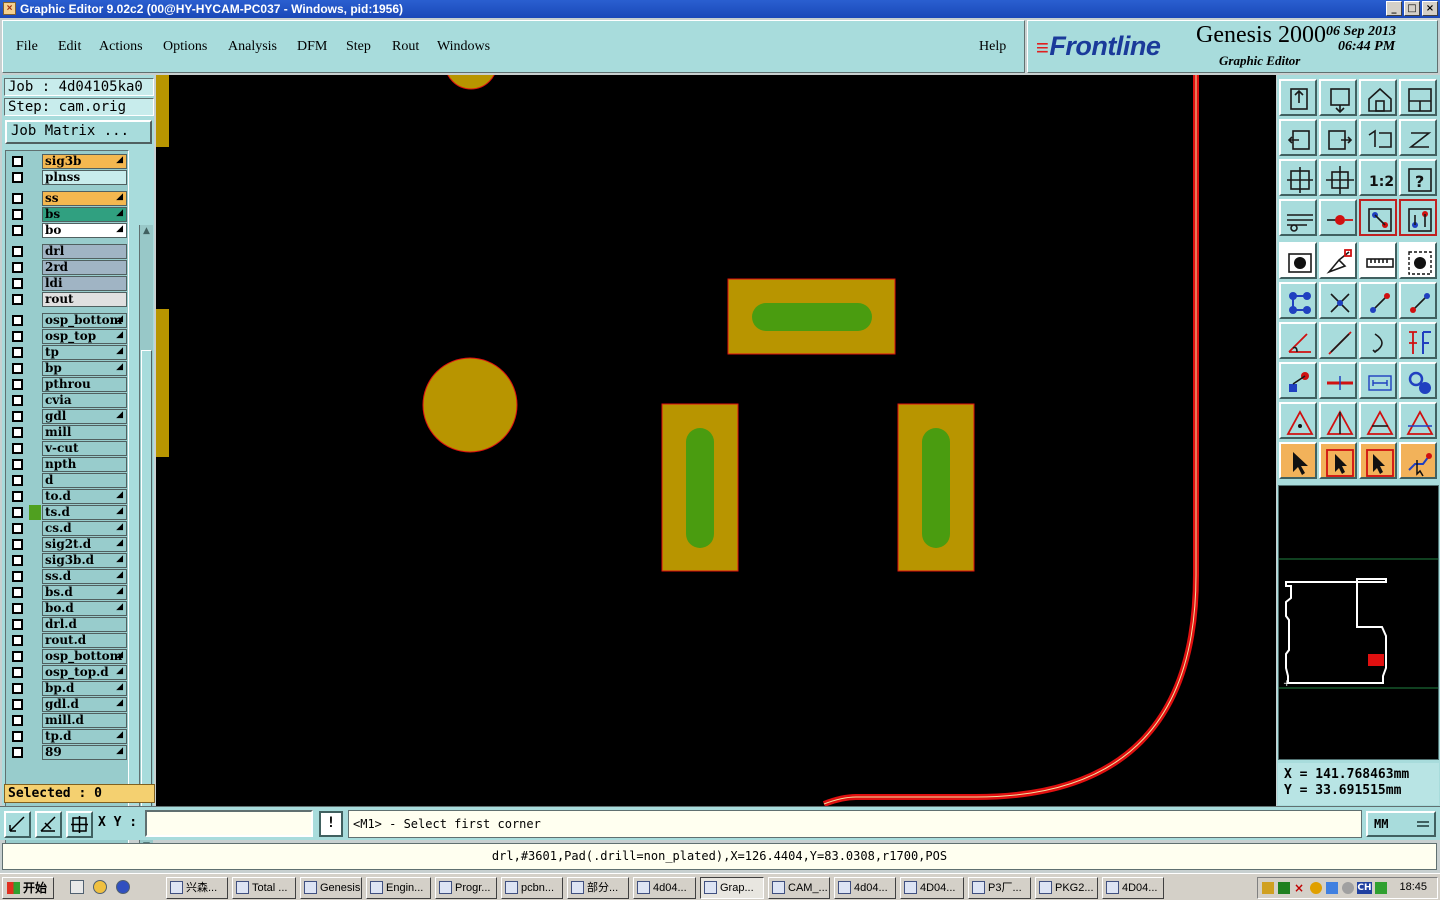  I want to click on pointer-select-icon, so click(1338, 460).